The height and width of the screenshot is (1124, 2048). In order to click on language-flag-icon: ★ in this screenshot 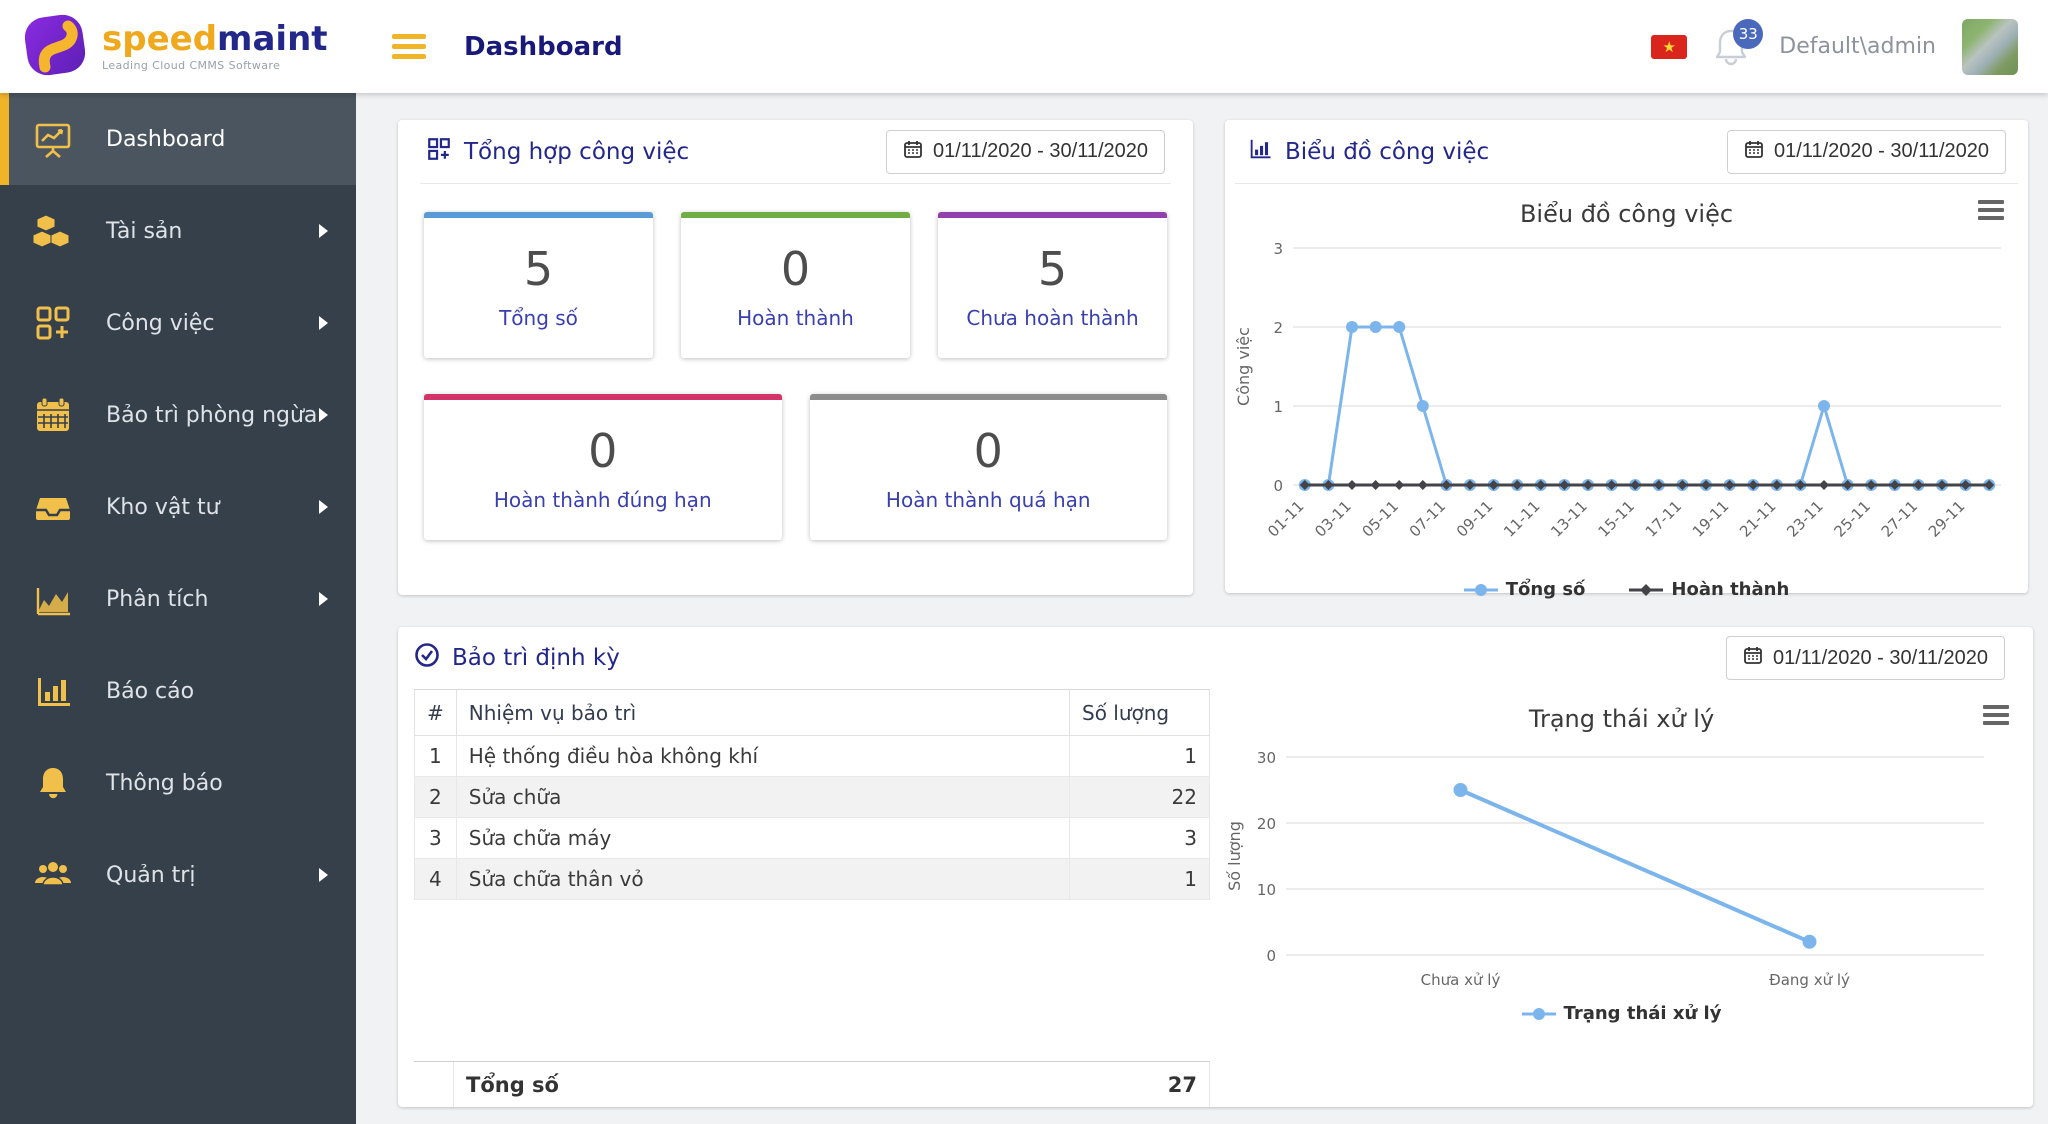, I will do `click(1669, 46)`.